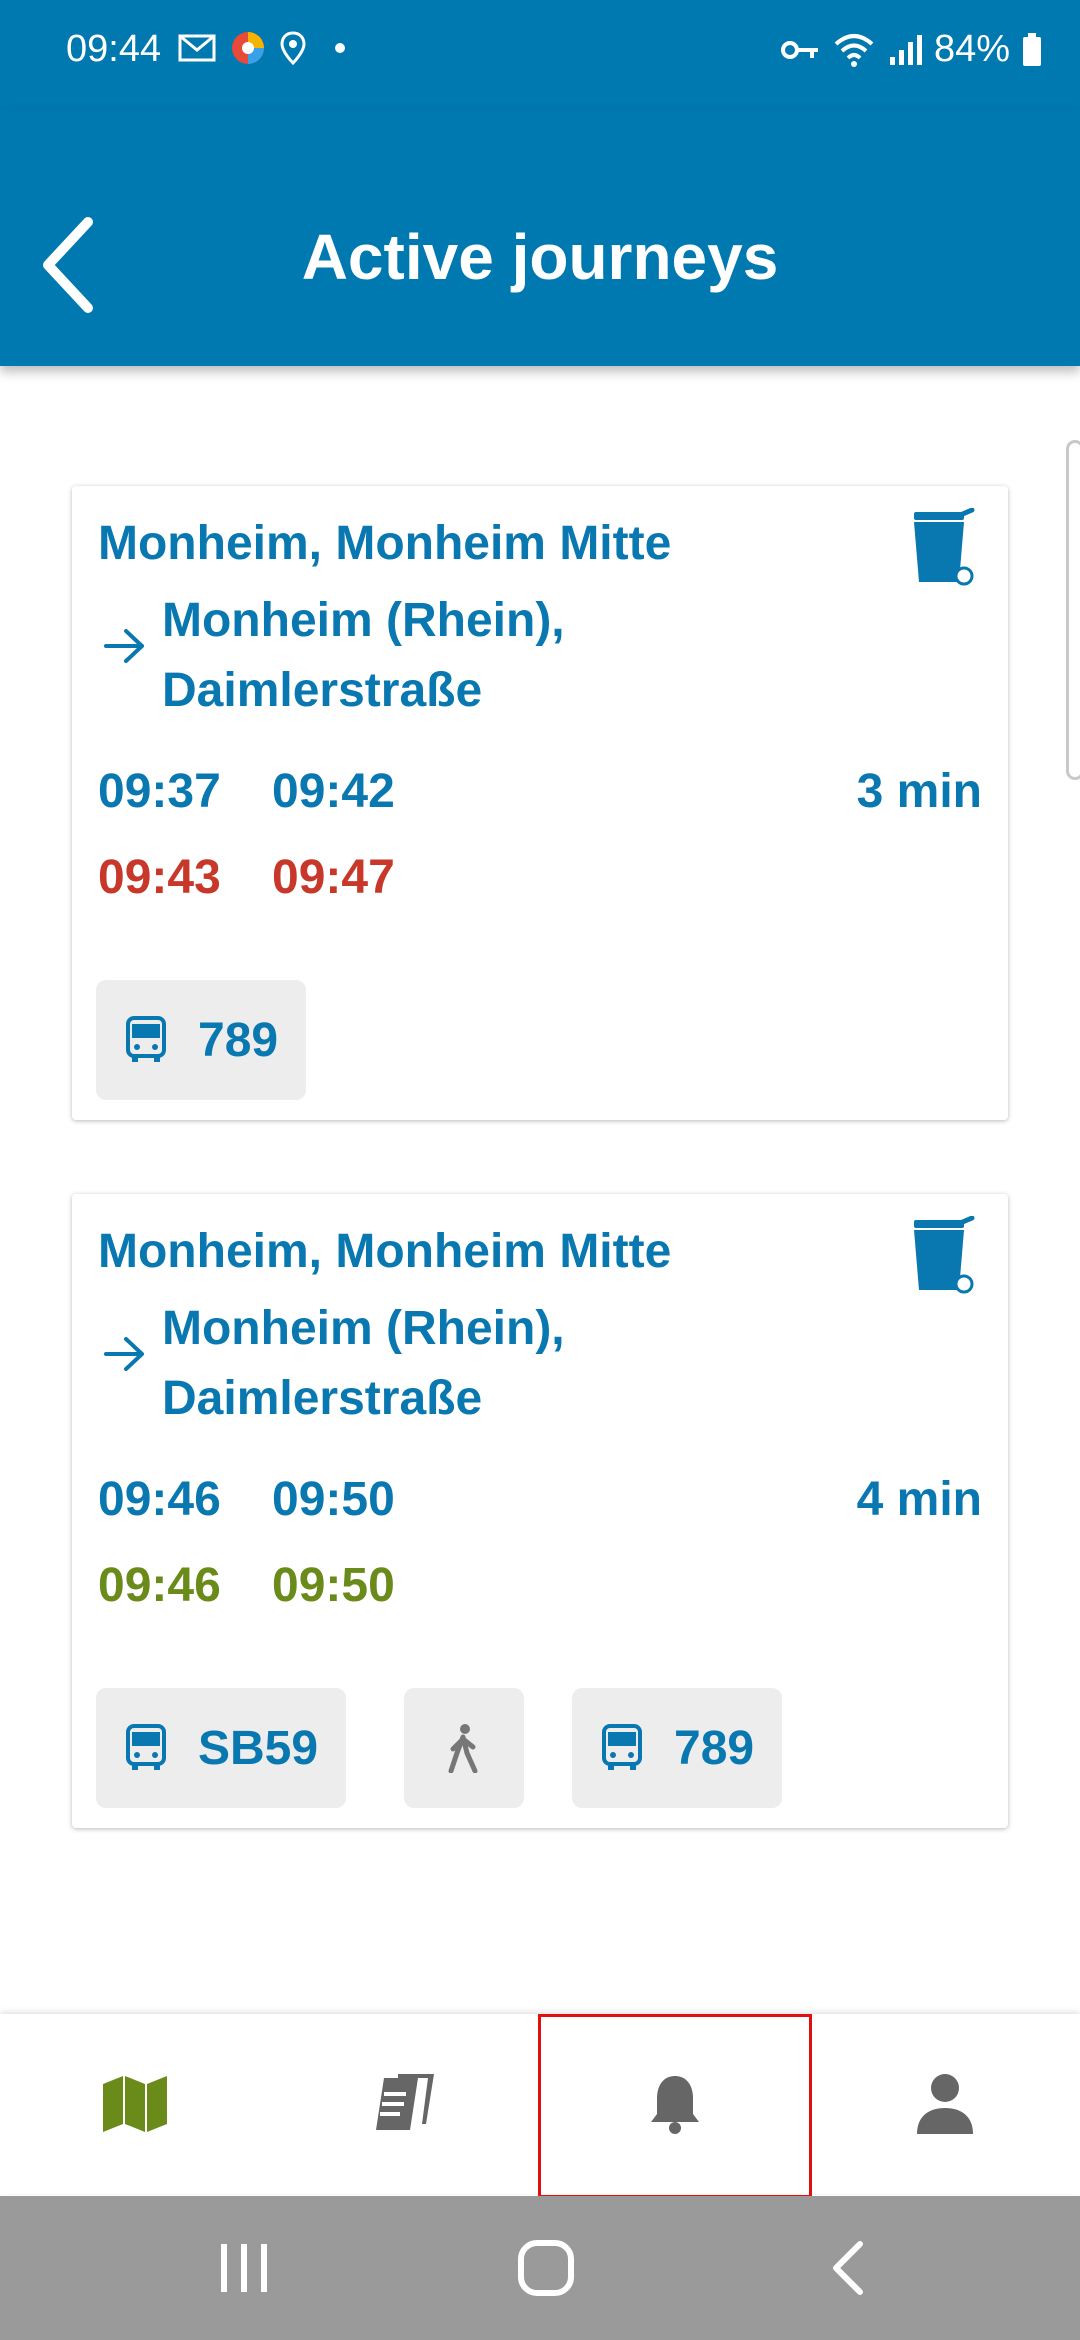 The height and width of the screenshot is (2340, 1080). Describe the element at coordinates (340, 48) in the screenshot. I see `dot-icon` at that location.